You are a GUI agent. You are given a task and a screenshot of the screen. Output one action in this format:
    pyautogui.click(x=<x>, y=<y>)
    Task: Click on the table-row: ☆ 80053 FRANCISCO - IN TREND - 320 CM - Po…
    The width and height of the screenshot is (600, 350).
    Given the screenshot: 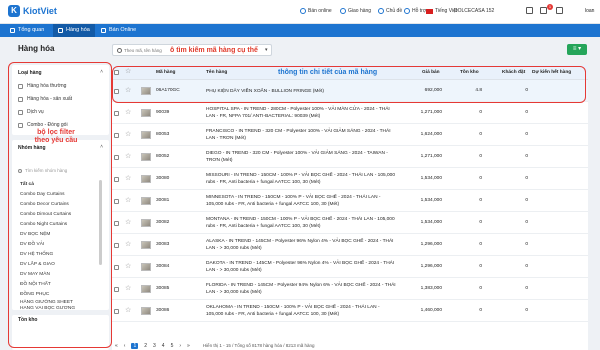 What is the action you would take?
    pyautogui.click(x=350, y=135)
    